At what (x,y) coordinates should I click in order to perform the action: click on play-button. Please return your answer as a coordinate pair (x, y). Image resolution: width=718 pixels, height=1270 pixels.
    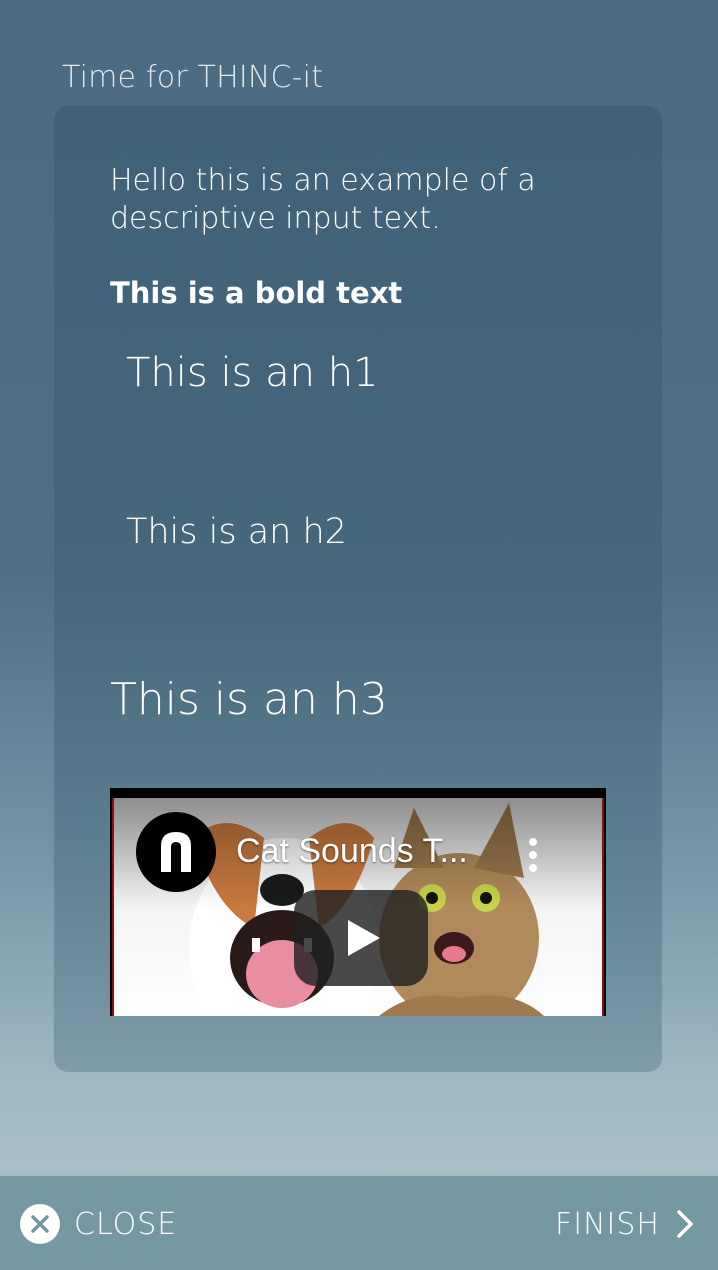
    Looking at the image, I should click on (361, 938).